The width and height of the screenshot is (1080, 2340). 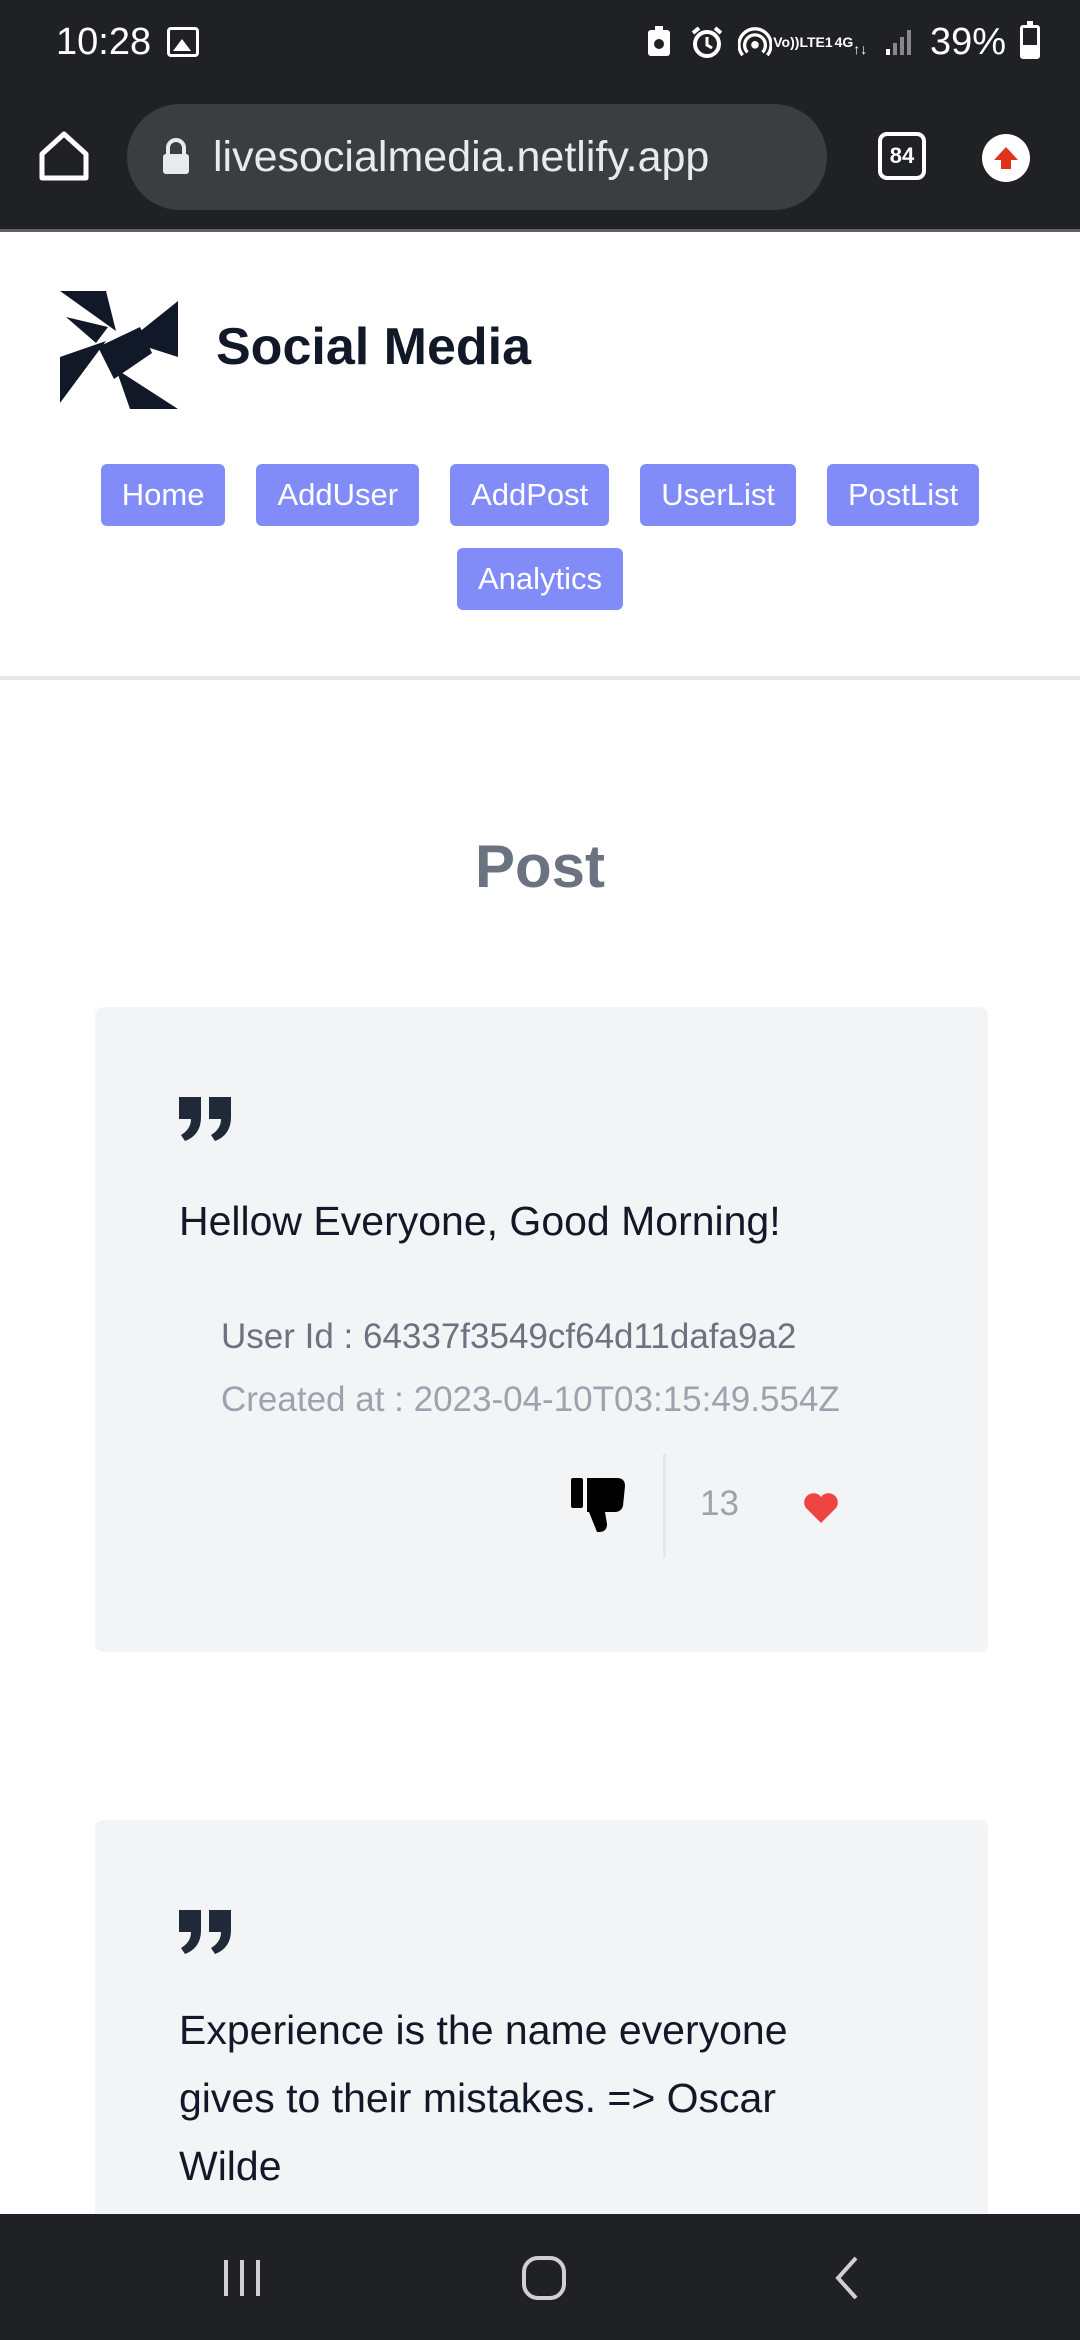 What do you see at coordinates (64, 156) in the screenshot?
I see `browser-home-icon` at bounding box center [64, 156].